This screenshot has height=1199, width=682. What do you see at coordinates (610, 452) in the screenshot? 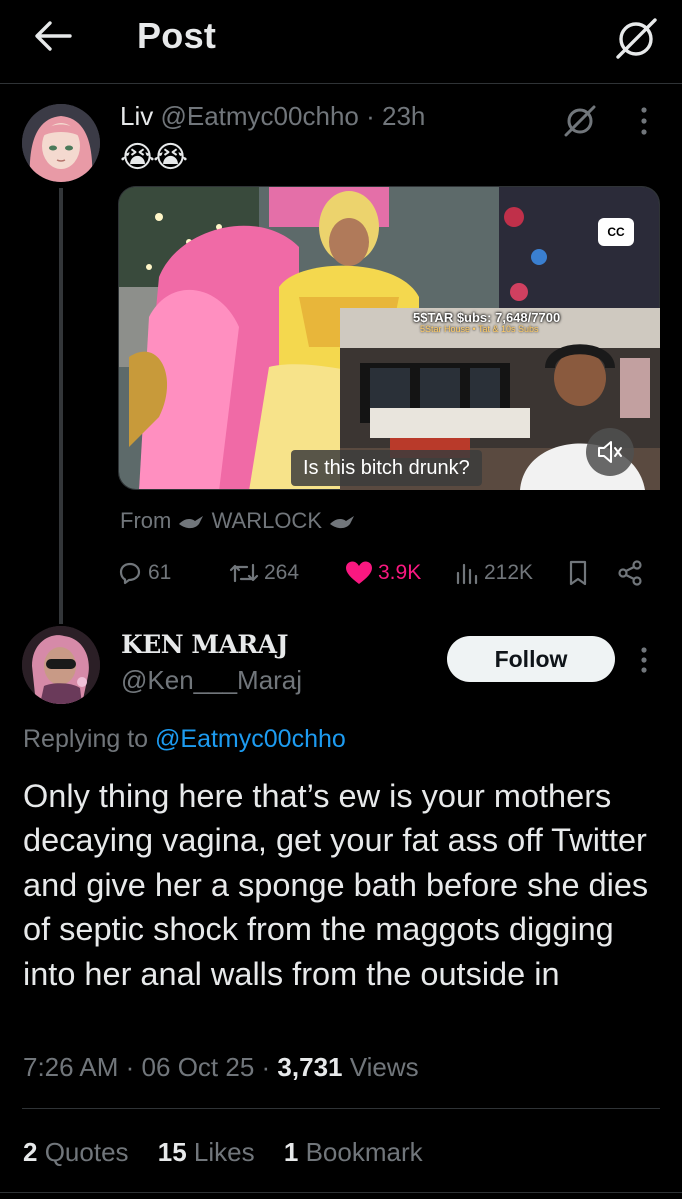
I see `muted-speaker-icon` at bounding box center [610, 452].